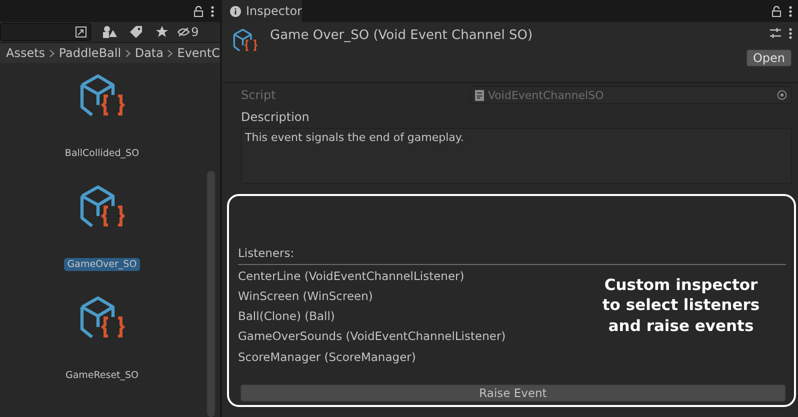 This screenshot has height=417, width=798. I want to click on hidden-count-button: 9, so click(188, 32).